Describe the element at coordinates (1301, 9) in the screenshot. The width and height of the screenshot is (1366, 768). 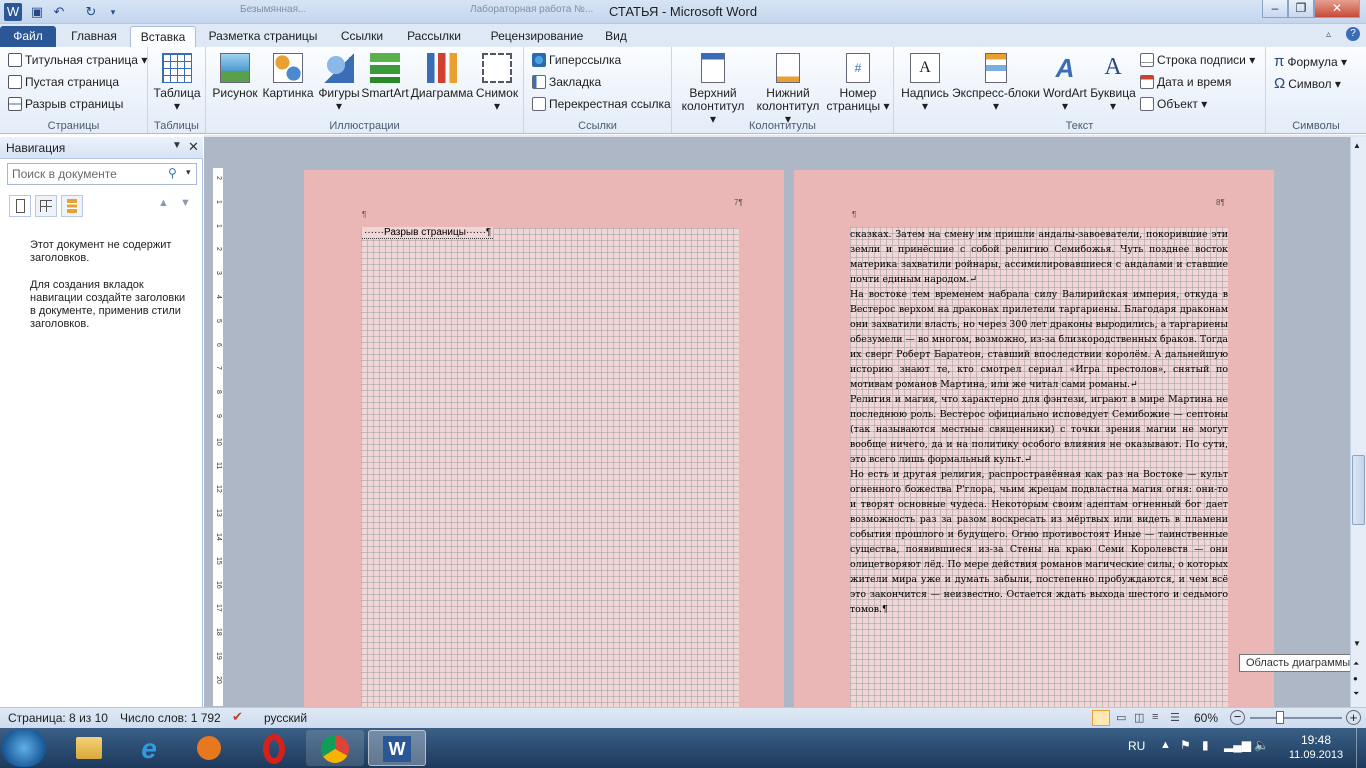
I see `maximize-button: ❐` at that location.